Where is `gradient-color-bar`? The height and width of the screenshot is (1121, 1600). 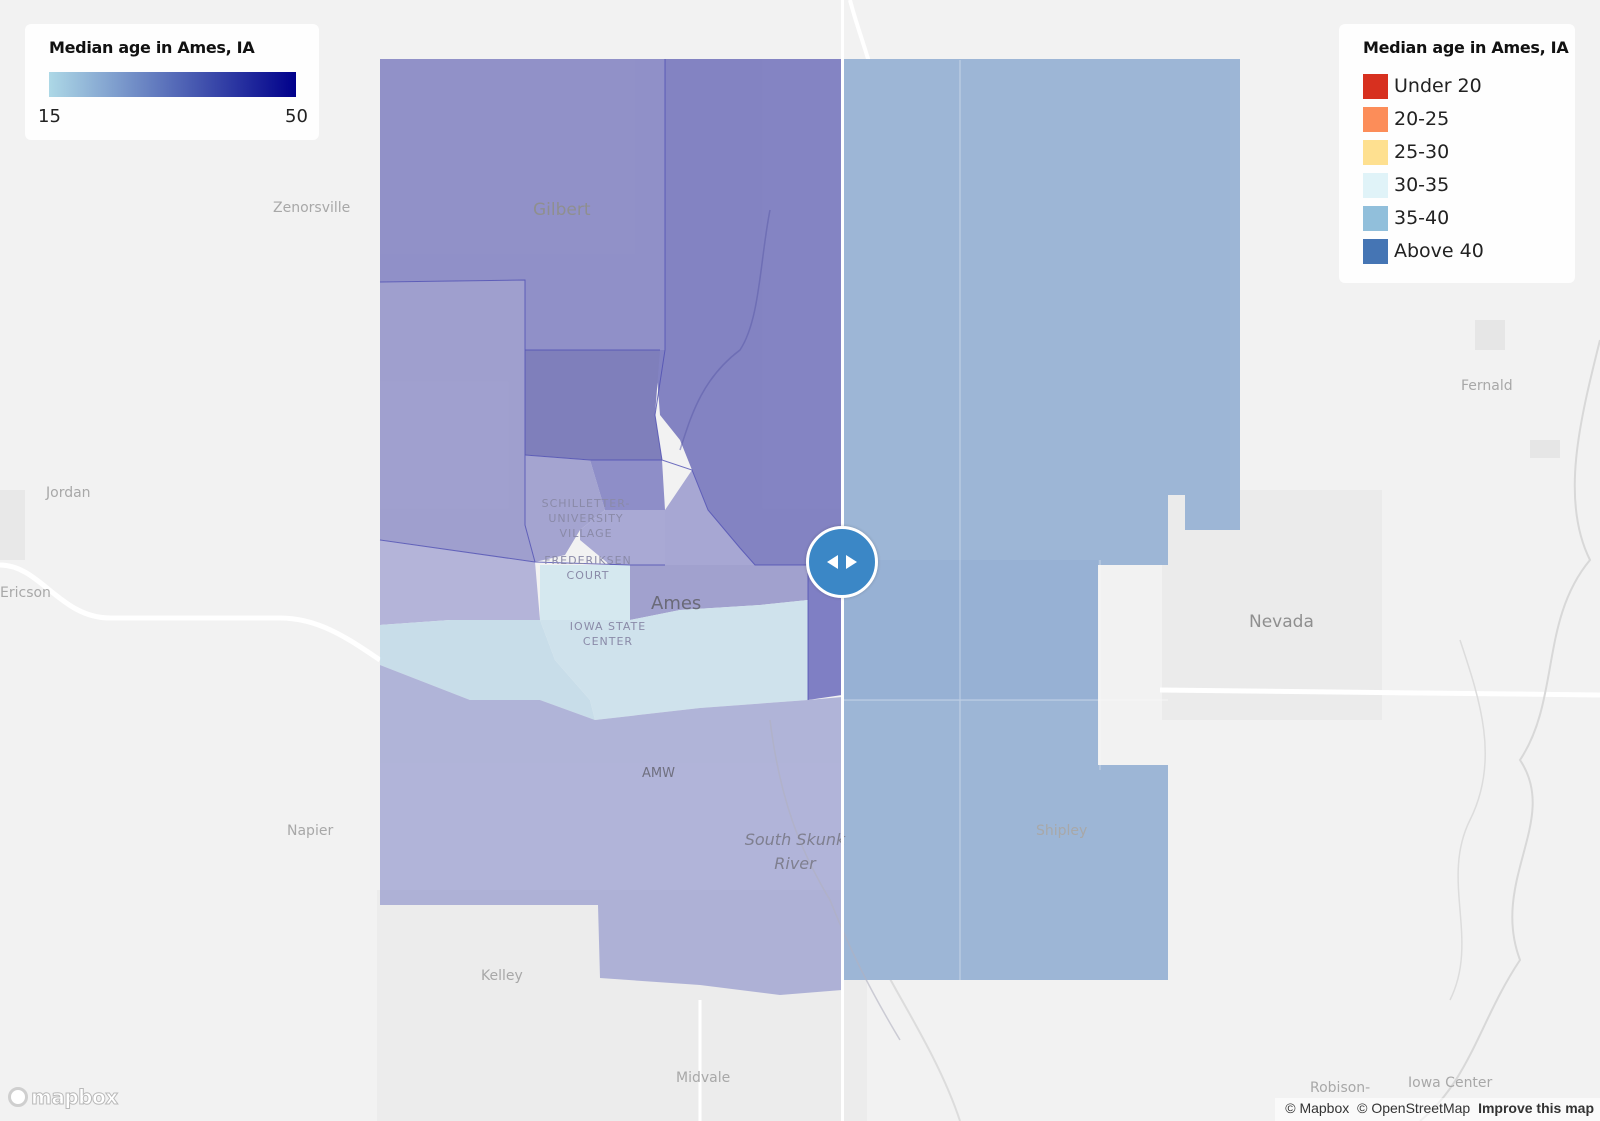
gradient-color-bar is located at coordinates (172, 84).